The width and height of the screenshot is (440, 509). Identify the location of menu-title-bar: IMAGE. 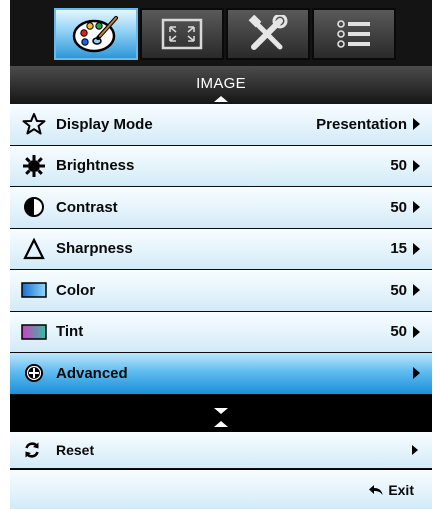
(221, 85).